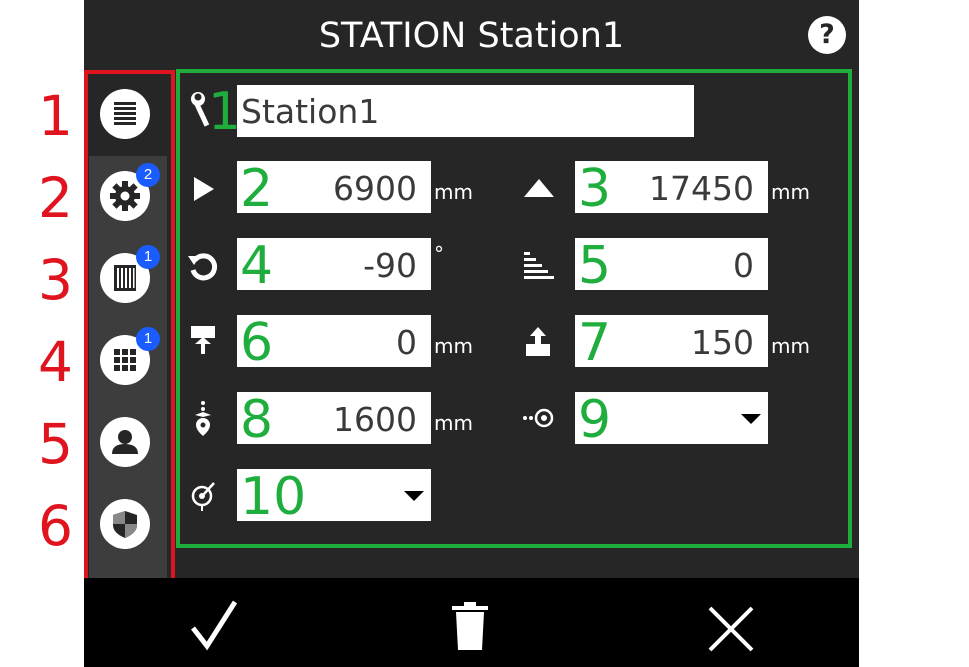 The width and height of the screenshot is (969, 667). I want to click on lift-up-icon, so click(538, 341).